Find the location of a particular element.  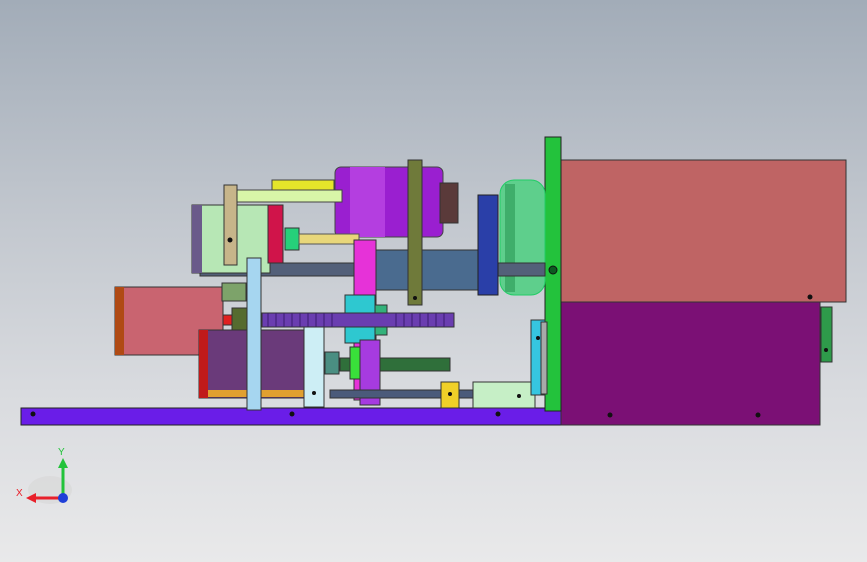

y-axis-label: Y is located at coordinates (61, 452).